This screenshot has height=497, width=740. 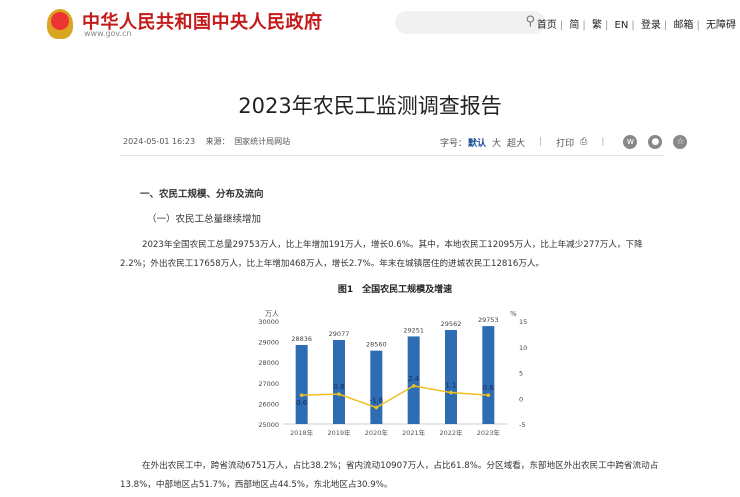 What do you see at coordinates (630, 142) in the screenshot?
I see `weibo-share-icon: w` at bounding box center [630, 142].